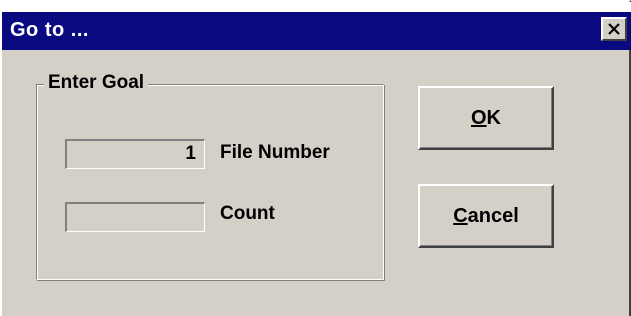 The width and height of the screenshot is (631, 316). What do you see at coordinates (316, 7) in the screenshot?
I see `top-edge` at bounding box center [316, 7].